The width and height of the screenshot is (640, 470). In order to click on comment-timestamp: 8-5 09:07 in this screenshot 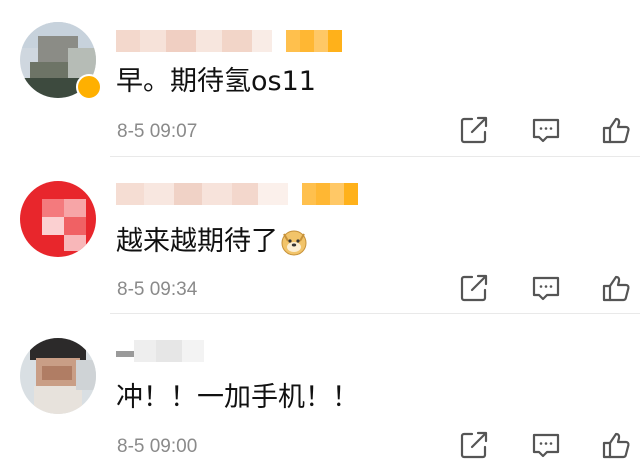, I will do `click(157, 131)`.